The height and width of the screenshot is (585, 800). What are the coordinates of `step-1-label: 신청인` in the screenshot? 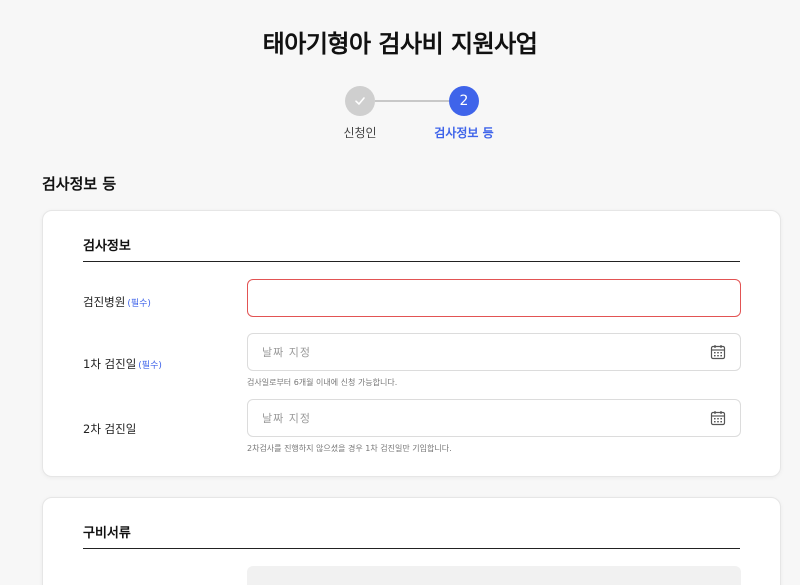 It's located at (360, 133).